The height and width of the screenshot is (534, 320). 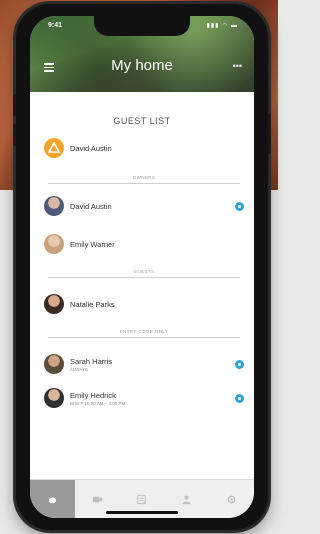 I want to click on home-indicator, so click(x=142, y=512).